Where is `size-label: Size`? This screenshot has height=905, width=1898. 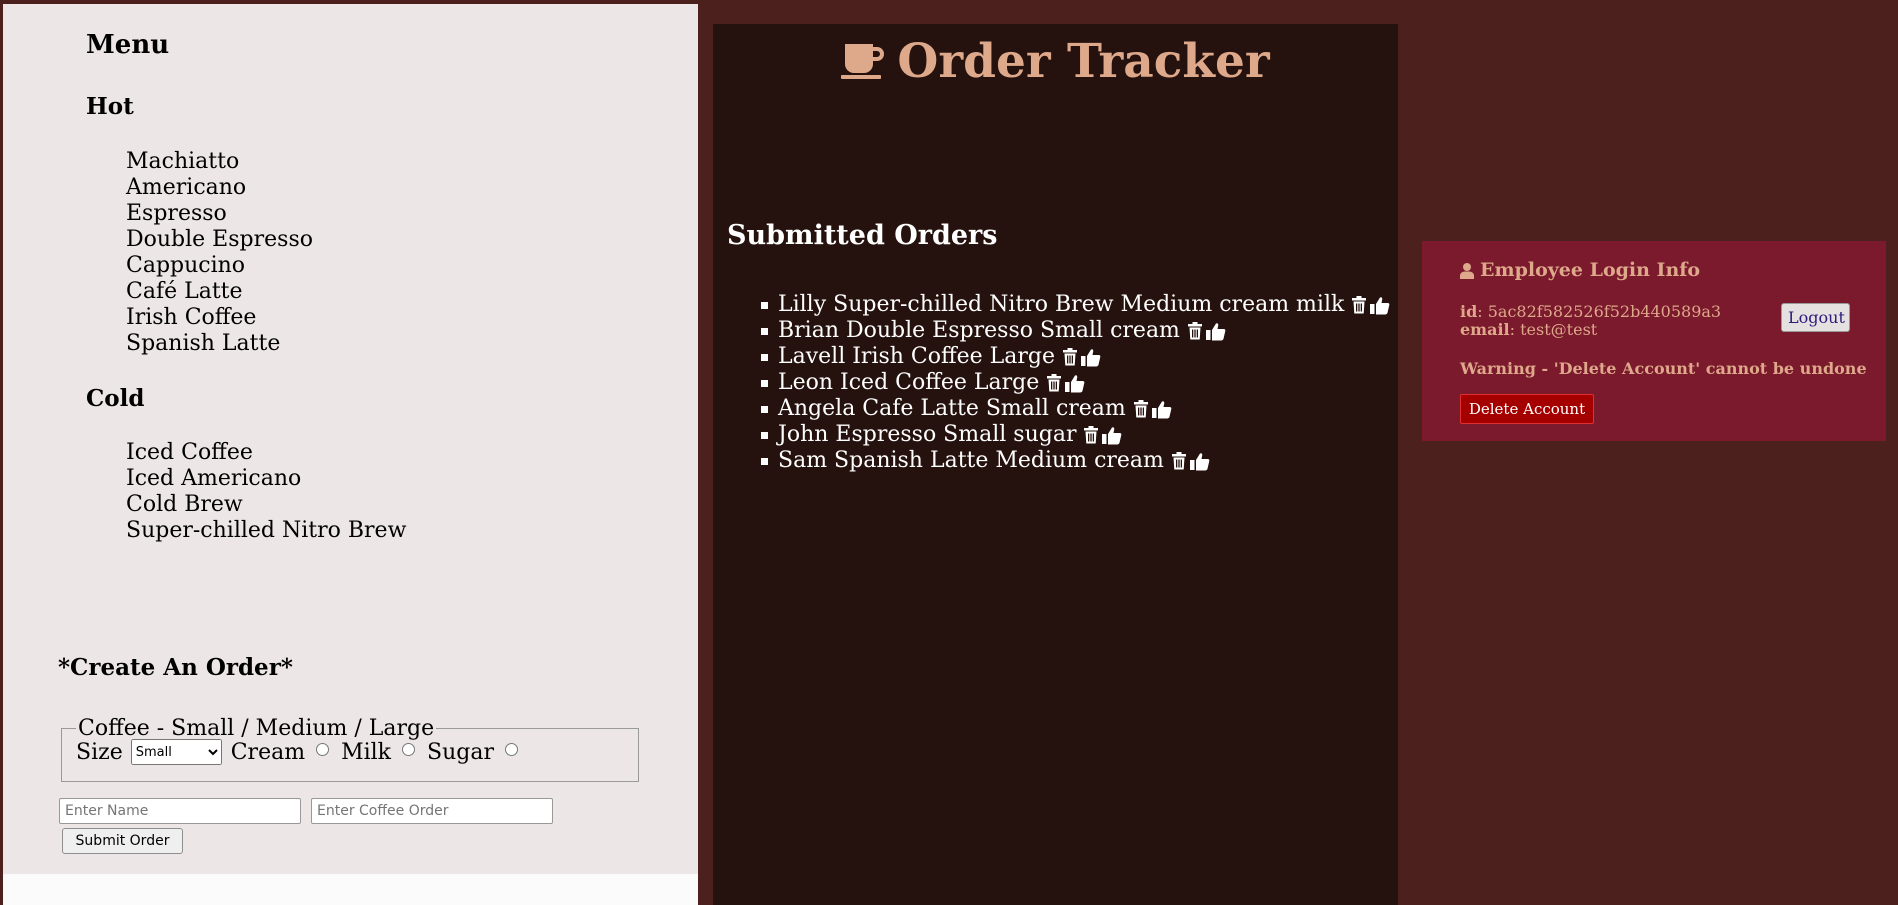 size-label: Size is located at coordinates (99, 752).